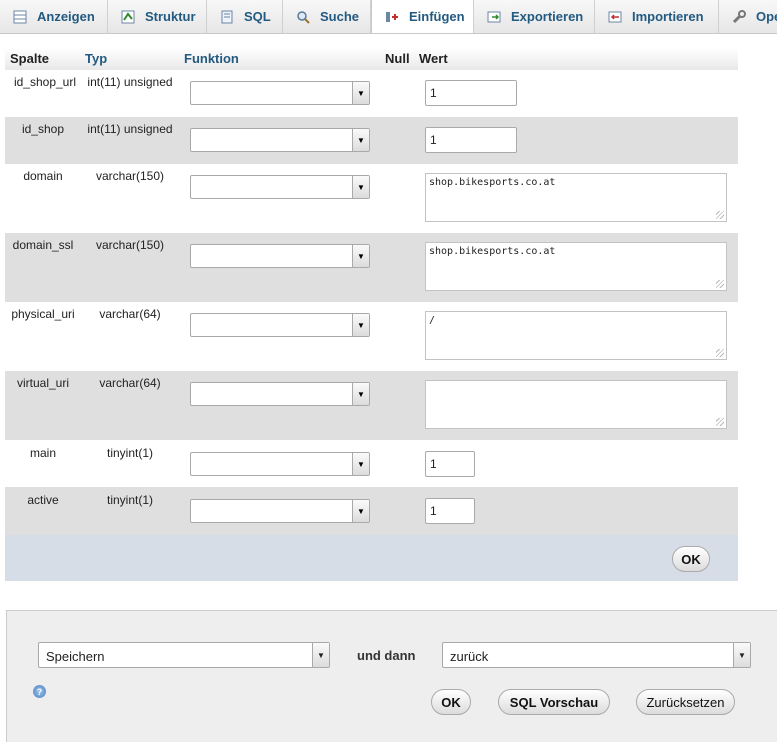 This screenshot has height=742, width=777. What do you see at coordinates (20, 17) in the screenshot?
I see `table-browse-icon` at bounding box center [20, 17].